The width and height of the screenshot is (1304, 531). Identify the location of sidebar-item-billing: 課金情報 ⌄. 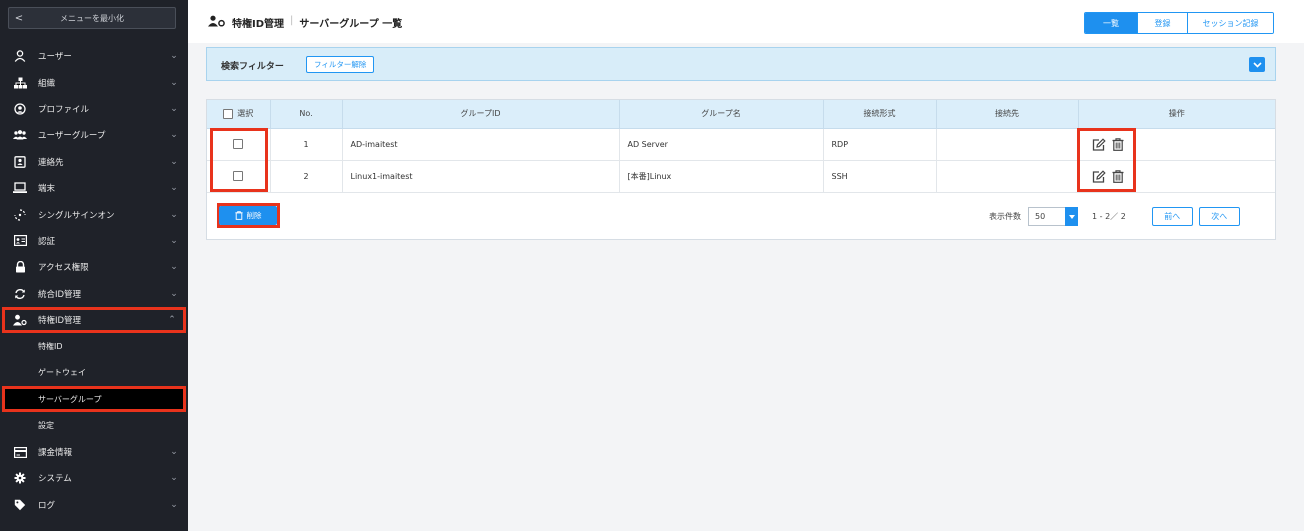
(94, 452).